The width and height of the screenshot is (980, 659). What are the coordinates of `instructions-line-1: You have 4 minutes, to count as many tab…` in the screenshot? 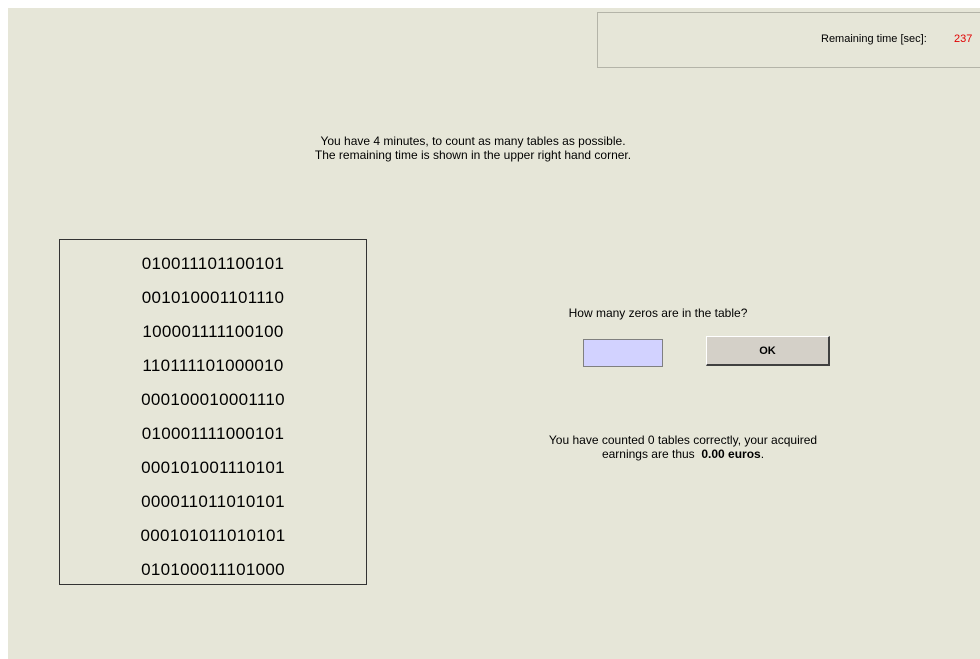 It's located at (473, 141).